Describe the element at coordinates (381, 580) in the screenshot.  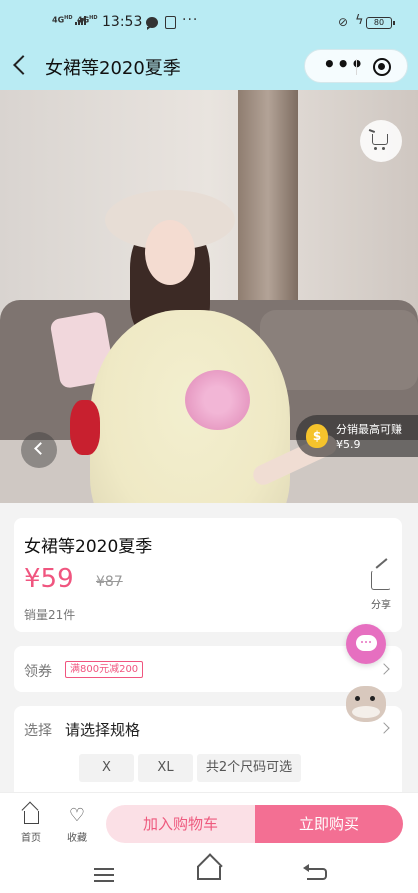
I see `share-icon` at that location.